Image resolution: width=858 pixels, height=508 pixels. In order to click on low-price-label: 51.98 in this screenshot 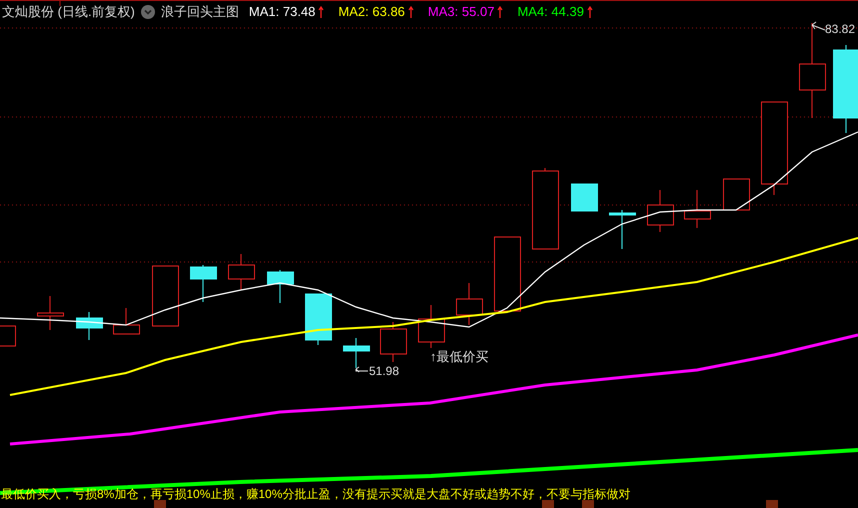, I will do `click(384, 371)`.